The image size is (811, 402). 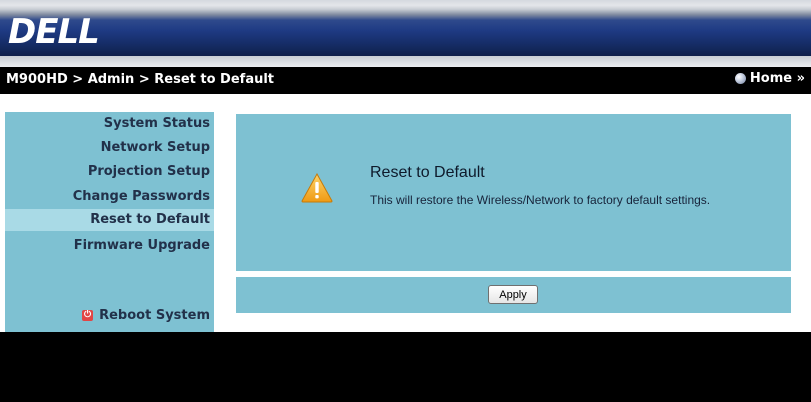 What do you see at coordinates (405, 61) in the screenshot?
I see `header-stripe` at bounding box center [405, 61].